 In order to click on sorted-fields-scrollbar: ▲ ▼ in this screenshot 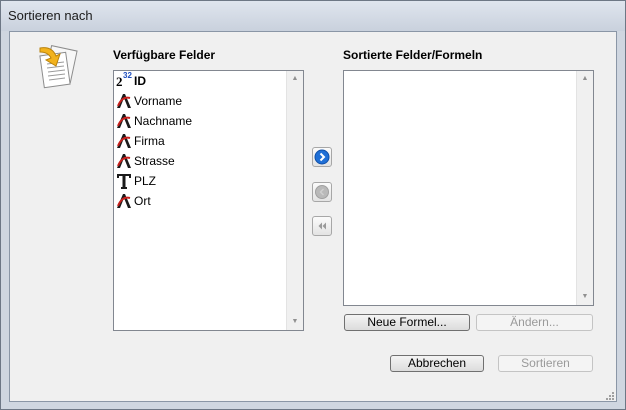, I will do `click(584, 188)`.